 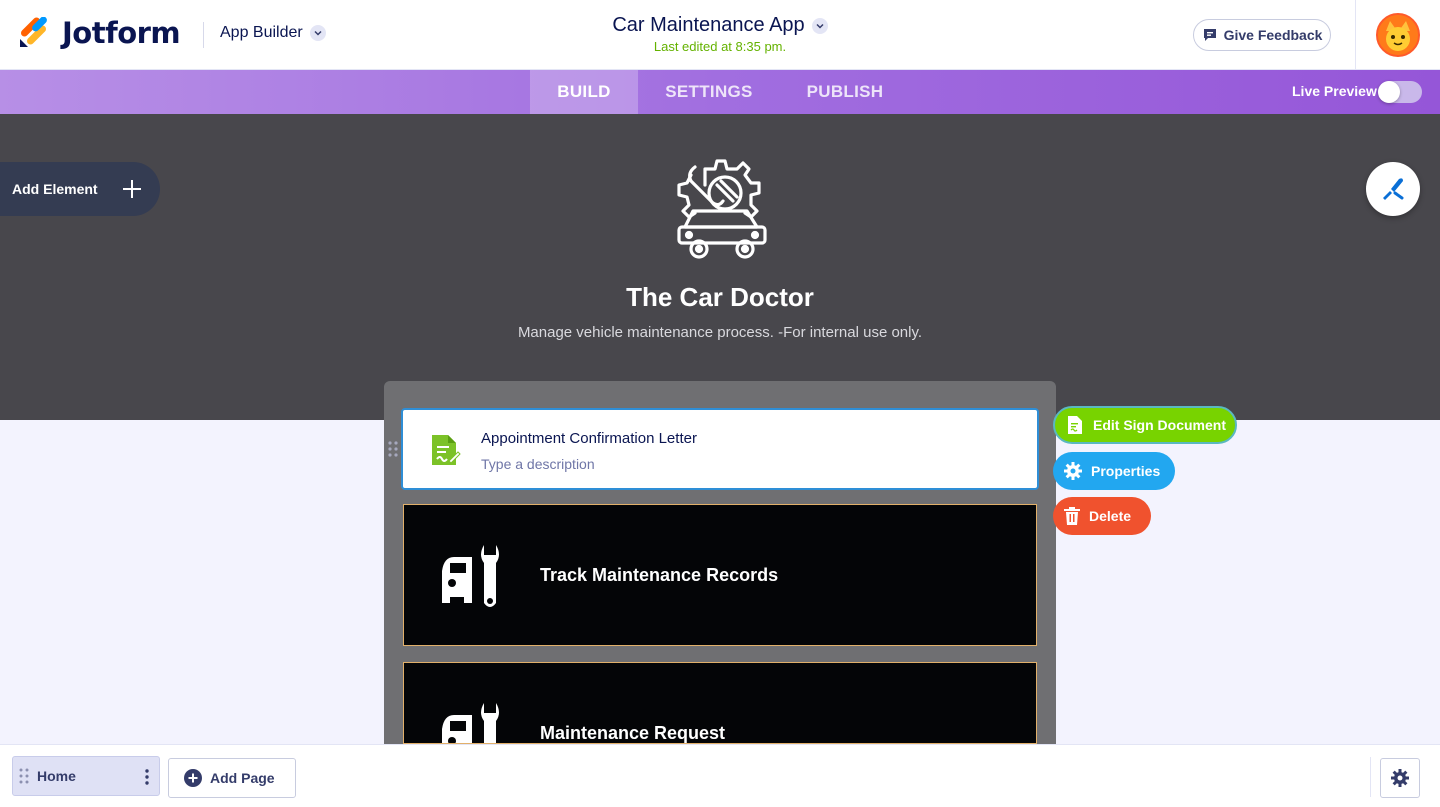 I want to click on app-designer-button, so click(x=1393, y=189).